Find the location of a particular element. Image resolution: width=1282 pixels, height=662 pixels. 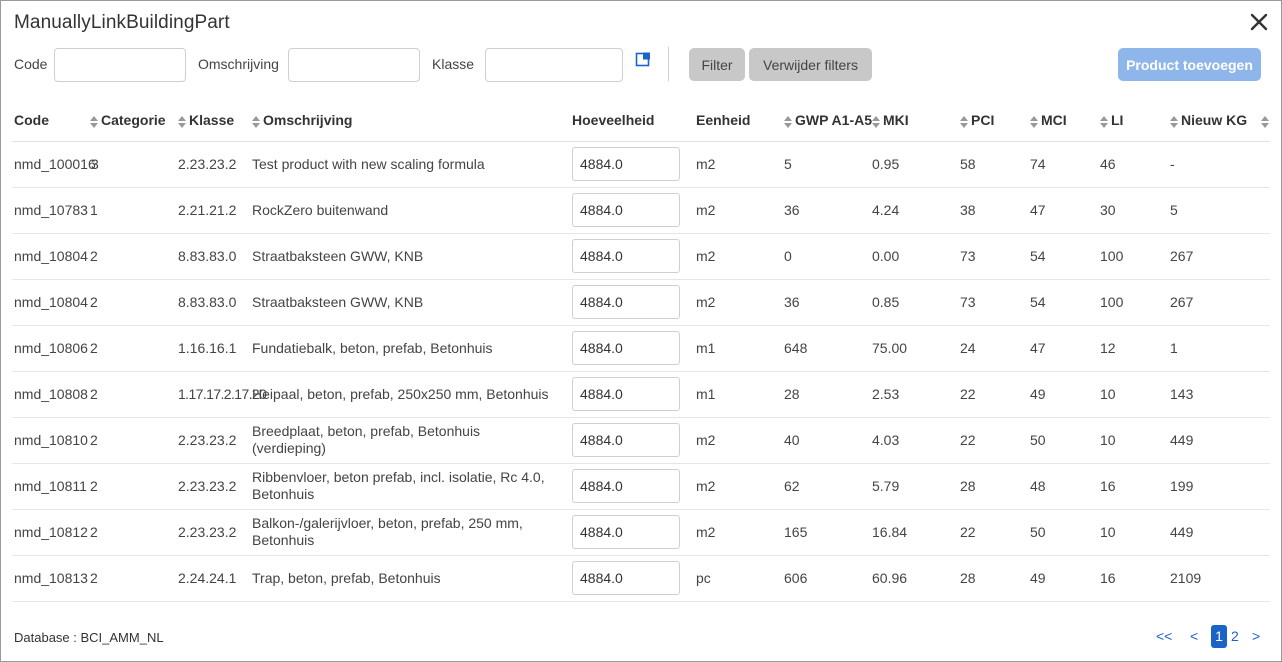

cell-omschrijving: Fundatiebalk, beton, prefab, Betonhuis is located at coordinates (412, 348).